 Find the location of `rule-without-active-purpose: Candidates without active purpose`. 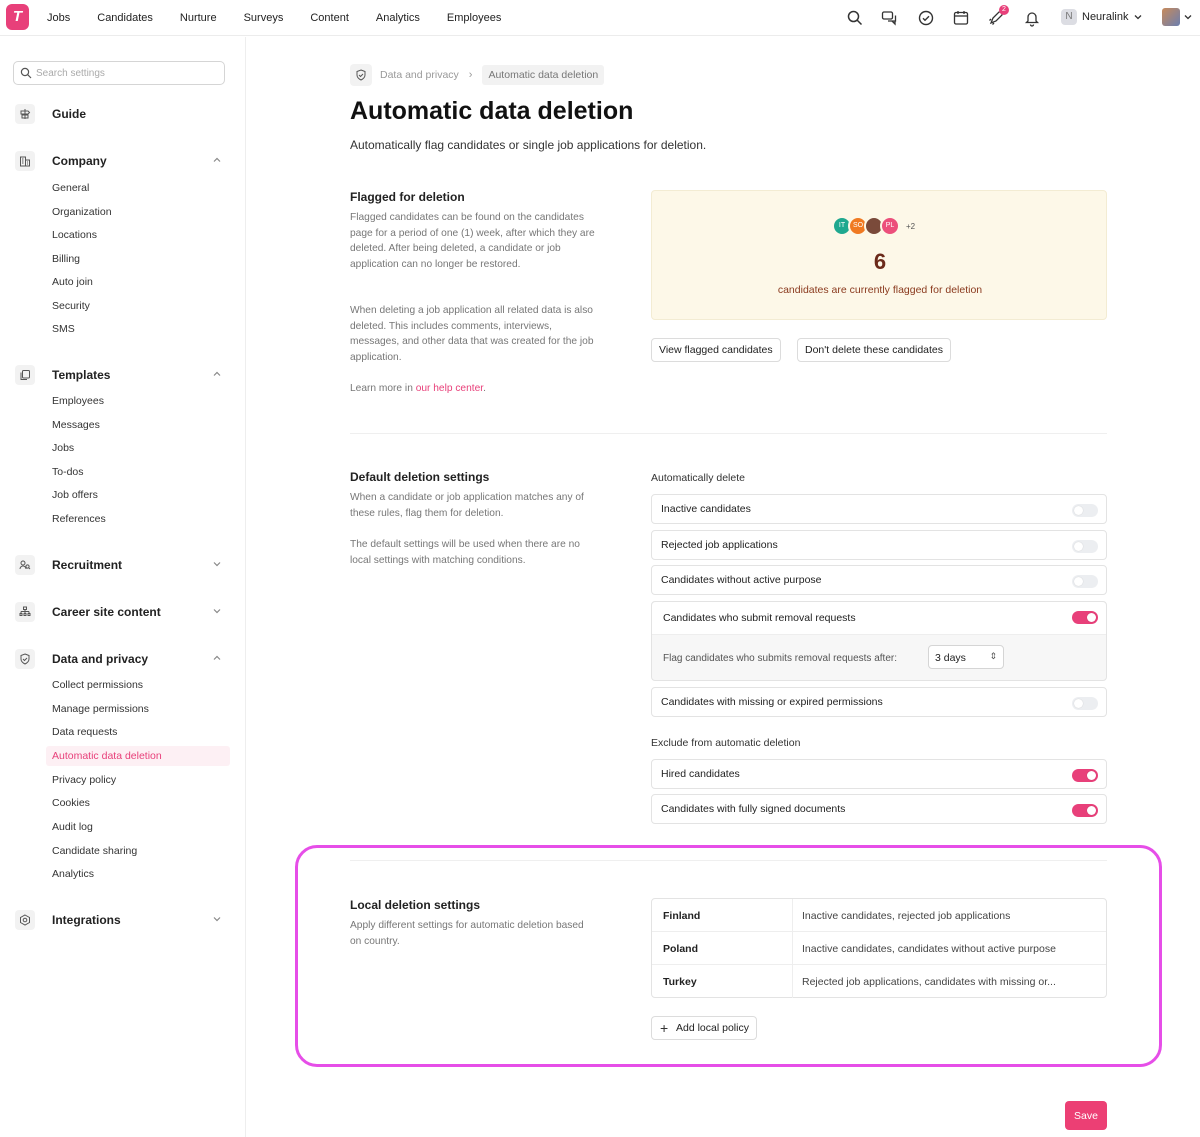

rule-without-active-purpose: Candidates without active purpose is located at coordinates (879, 580).